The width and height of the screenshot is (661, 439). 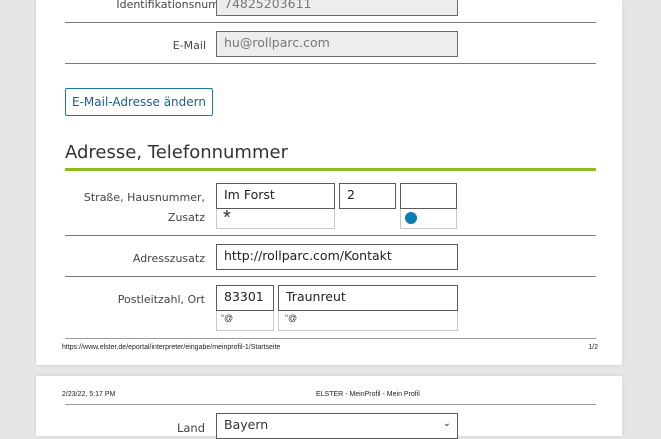 What do you see at coordinates (190, 428) in the screenshot?
I see `country-label: Land` at bounding box center [190, 428].